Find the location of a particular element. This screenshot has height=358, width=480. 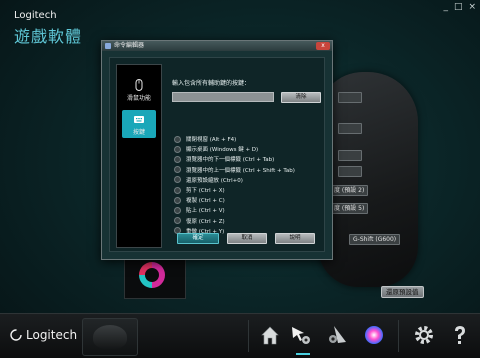

brand-name: Logitech is located at coordinates (35, 15).